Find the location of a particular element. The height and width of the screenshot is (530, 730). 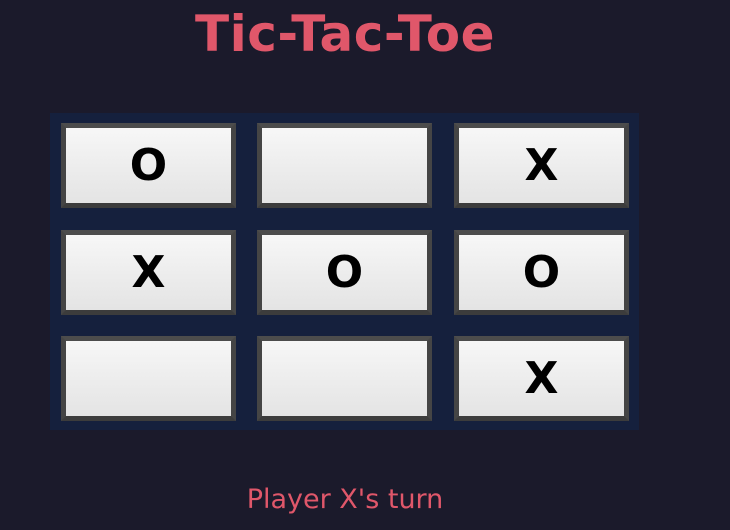

cell-9-mark: X is located at coordinates (541, 378).